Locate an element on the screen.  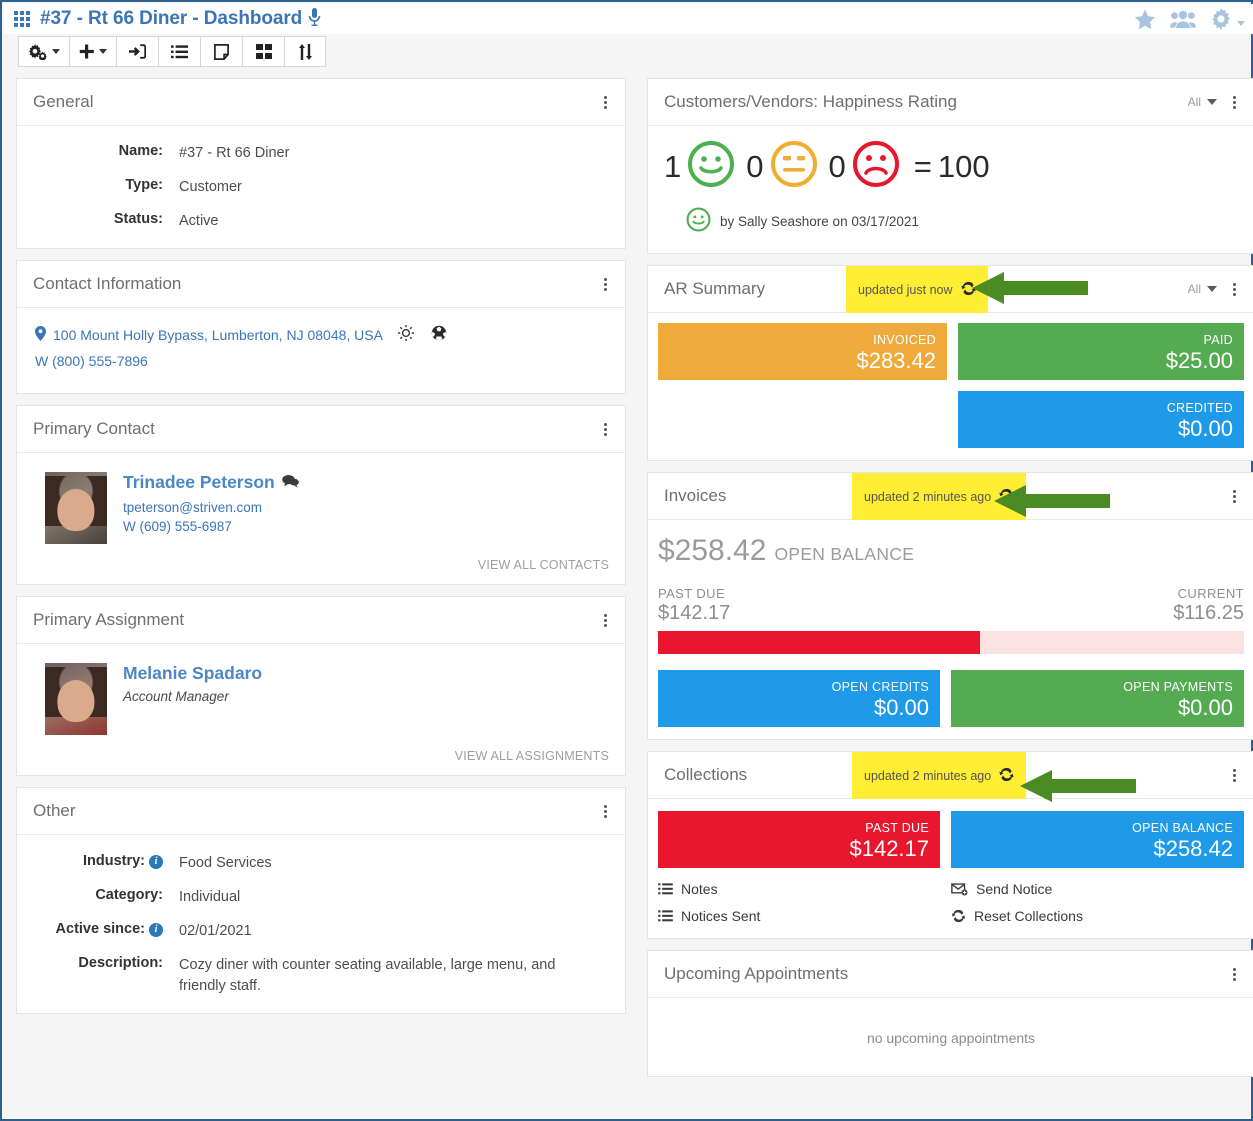
tile-value: $25.00 is located at coordinates (1199, 361).